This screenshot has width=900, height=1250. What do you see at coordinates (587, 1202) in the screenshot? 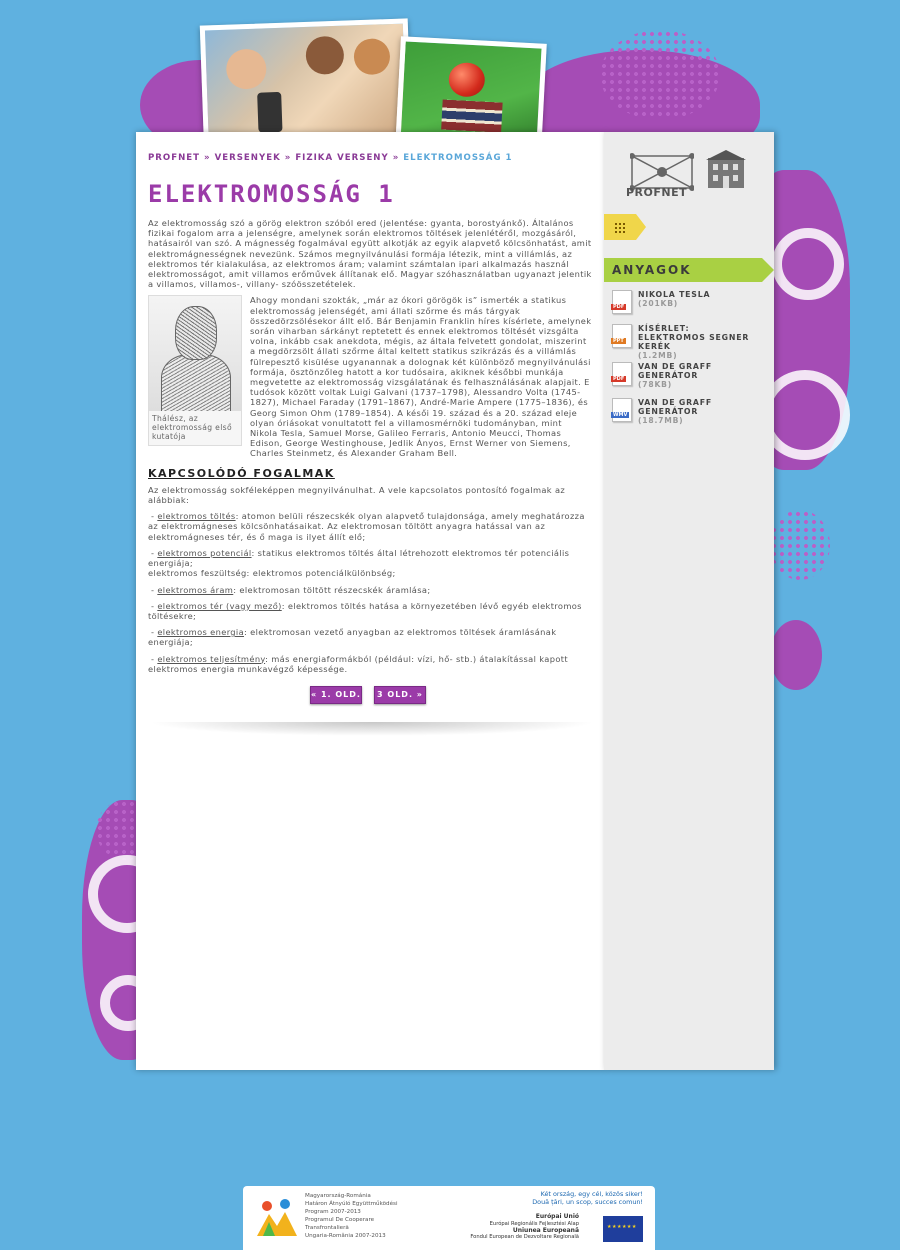
I see `slogan-line: Două țări, un scop, succes comun!` at bounding box center [587, 1202].